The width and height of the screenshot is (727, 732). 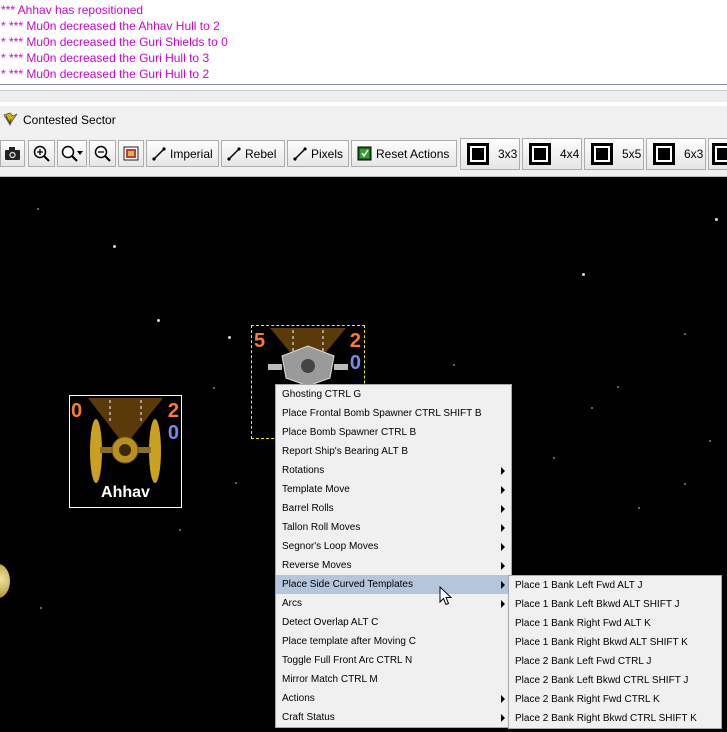 What do you see at coordinates (105, 74) in the screenshot?
I see `log-line: * *** Mu0n decreased the Guri Hull to 2` at bounding box center [105, 74].